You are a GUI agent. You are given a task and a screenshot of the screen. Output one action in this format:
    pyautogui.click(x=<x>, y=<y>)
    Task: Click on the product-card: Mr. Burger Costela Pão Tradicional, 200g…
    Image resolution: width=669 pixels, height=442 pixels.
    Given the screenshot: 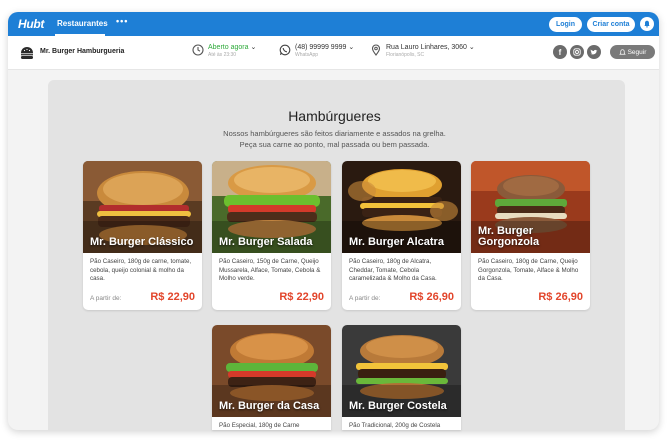 What is the action you would take?
    pyautogui.click(x=401, y=377)
    